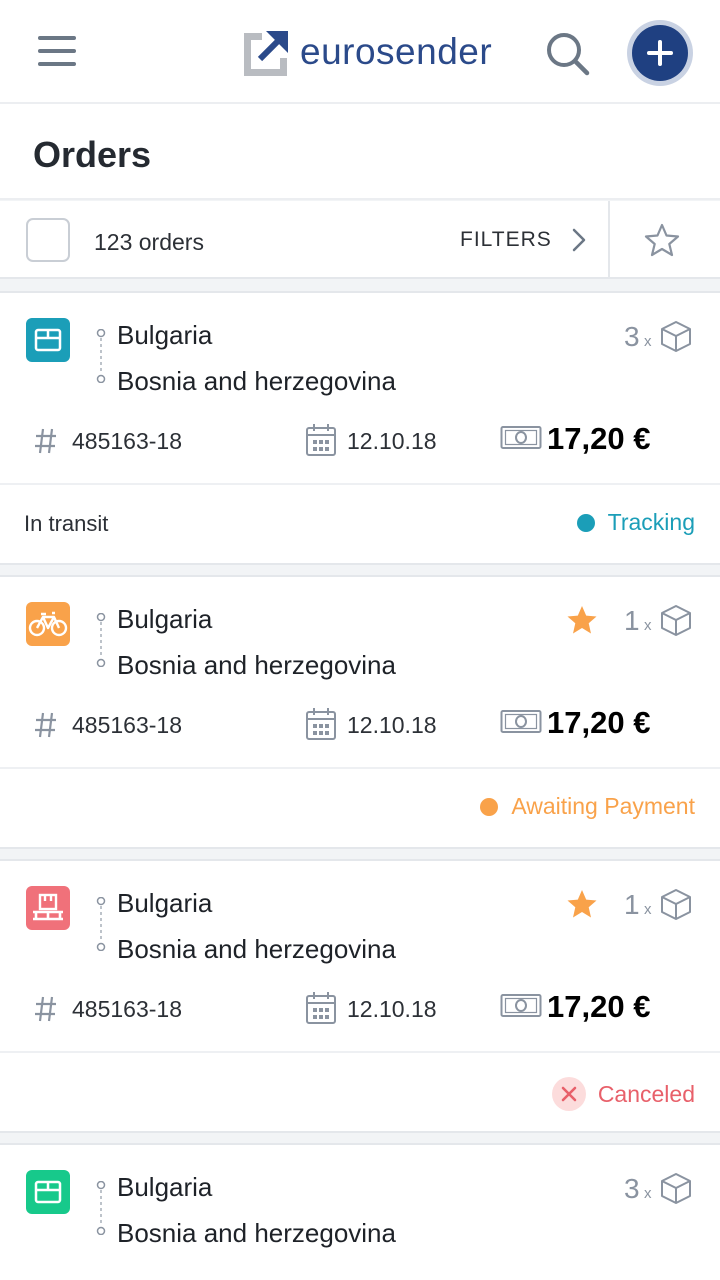  I want to click on tracking-link: Tracking, so click(635, 522).